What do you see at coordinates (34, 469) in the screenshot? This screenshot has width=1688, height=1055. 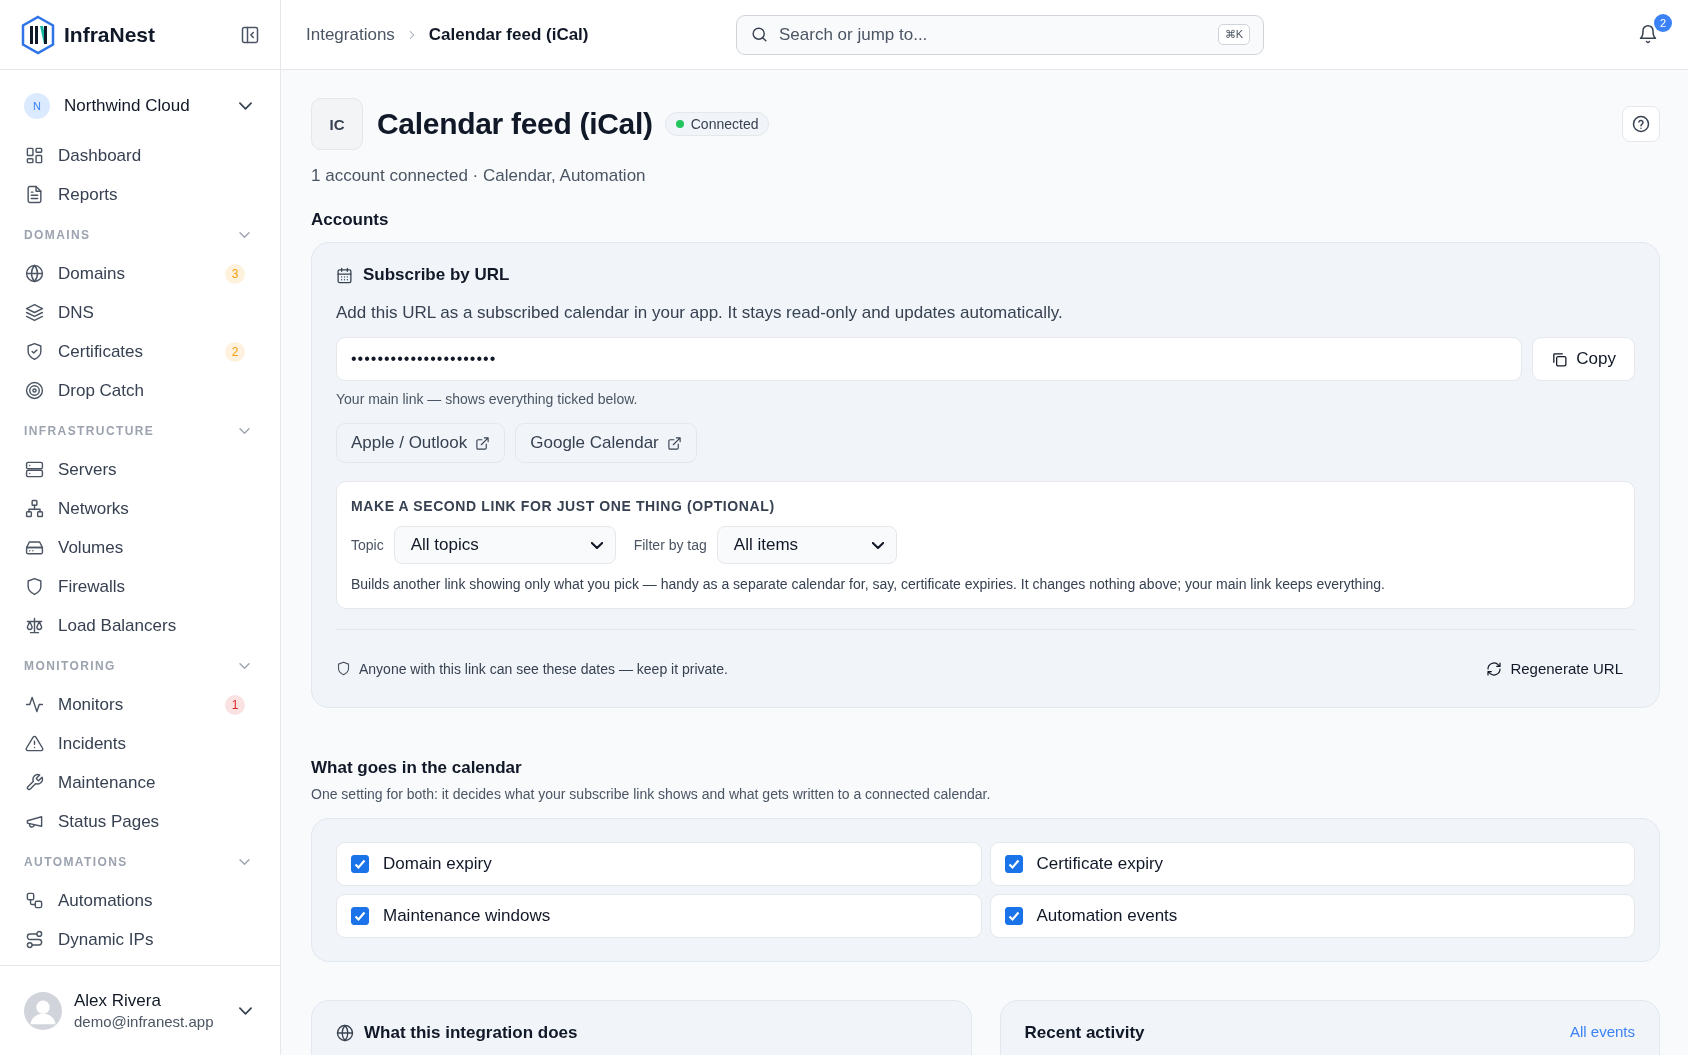 I see `server-icon` at bounding box center [34, 469].